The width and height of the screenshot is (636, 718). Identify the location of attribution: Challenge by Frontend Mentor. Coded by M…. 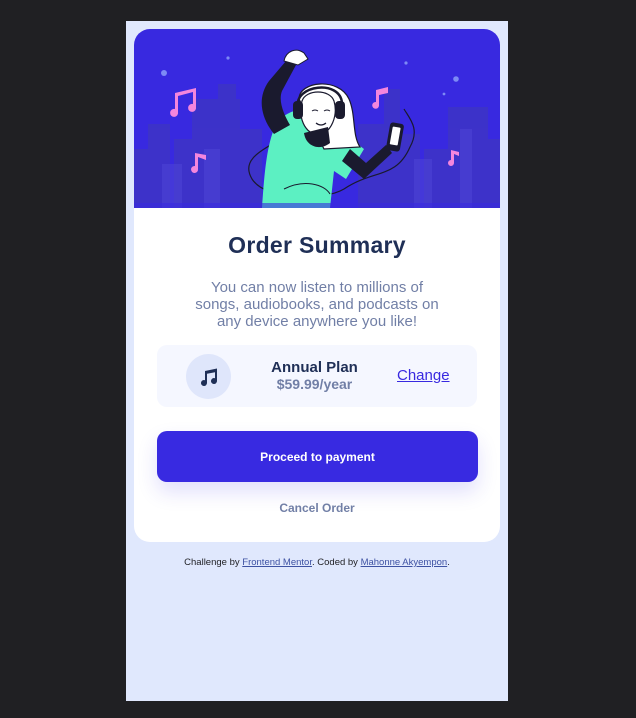
(317, 562).